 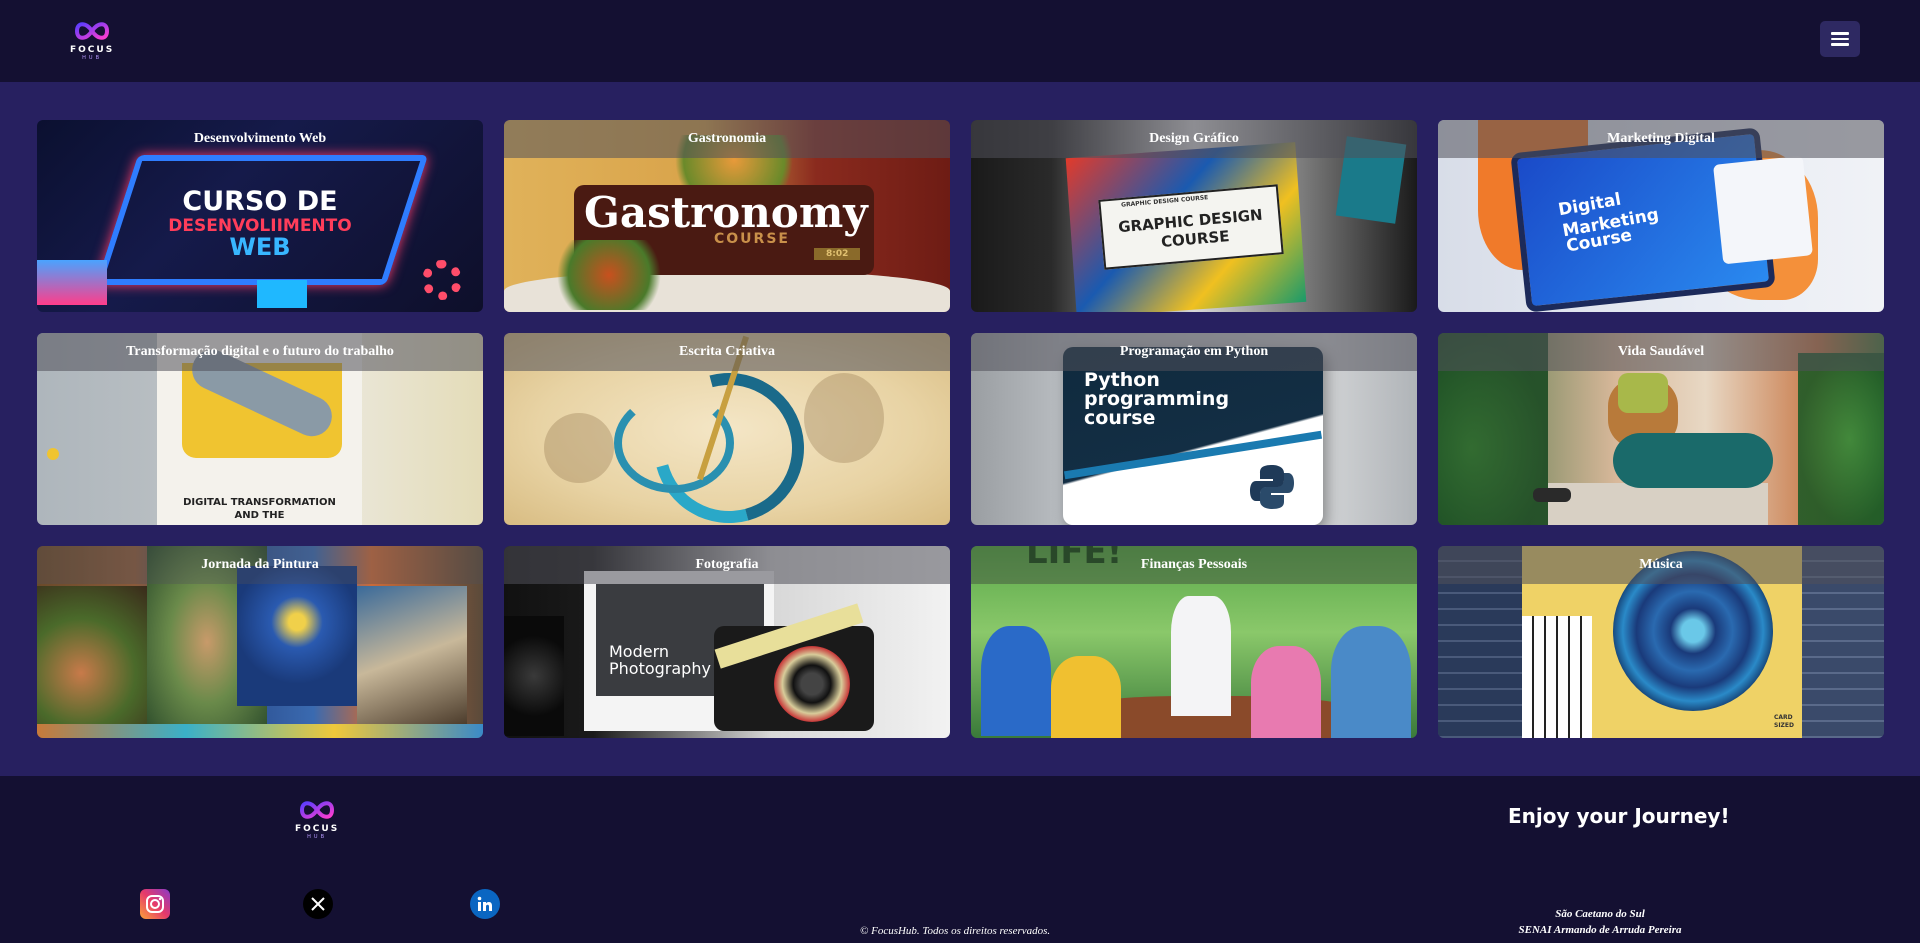 What do you see at coordinates (837, 254) in the screenshot?
I see `card-art-text: 8:02` at bounding box center [837, 254].